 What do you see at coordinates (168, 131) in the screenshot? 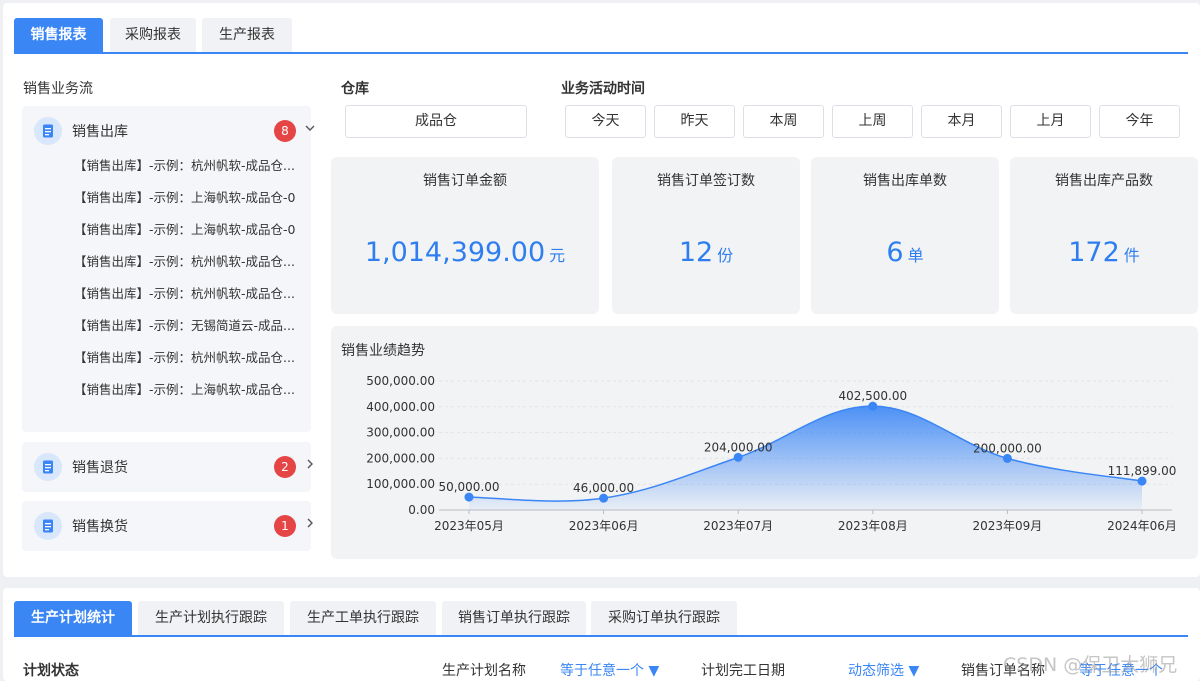
I see `group-header-sales-outbound: 销售出库 8` at bounding box center [168, 131].